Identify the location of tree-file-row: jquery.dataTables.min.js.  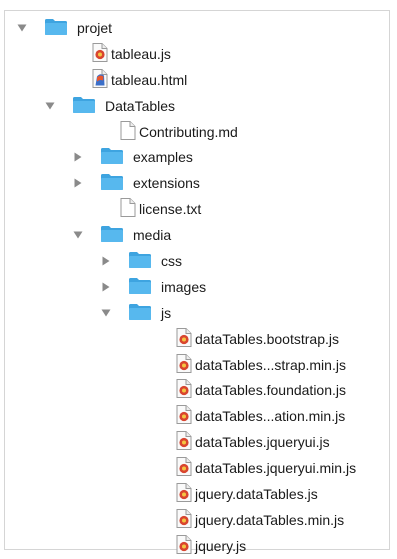
(197, 520).